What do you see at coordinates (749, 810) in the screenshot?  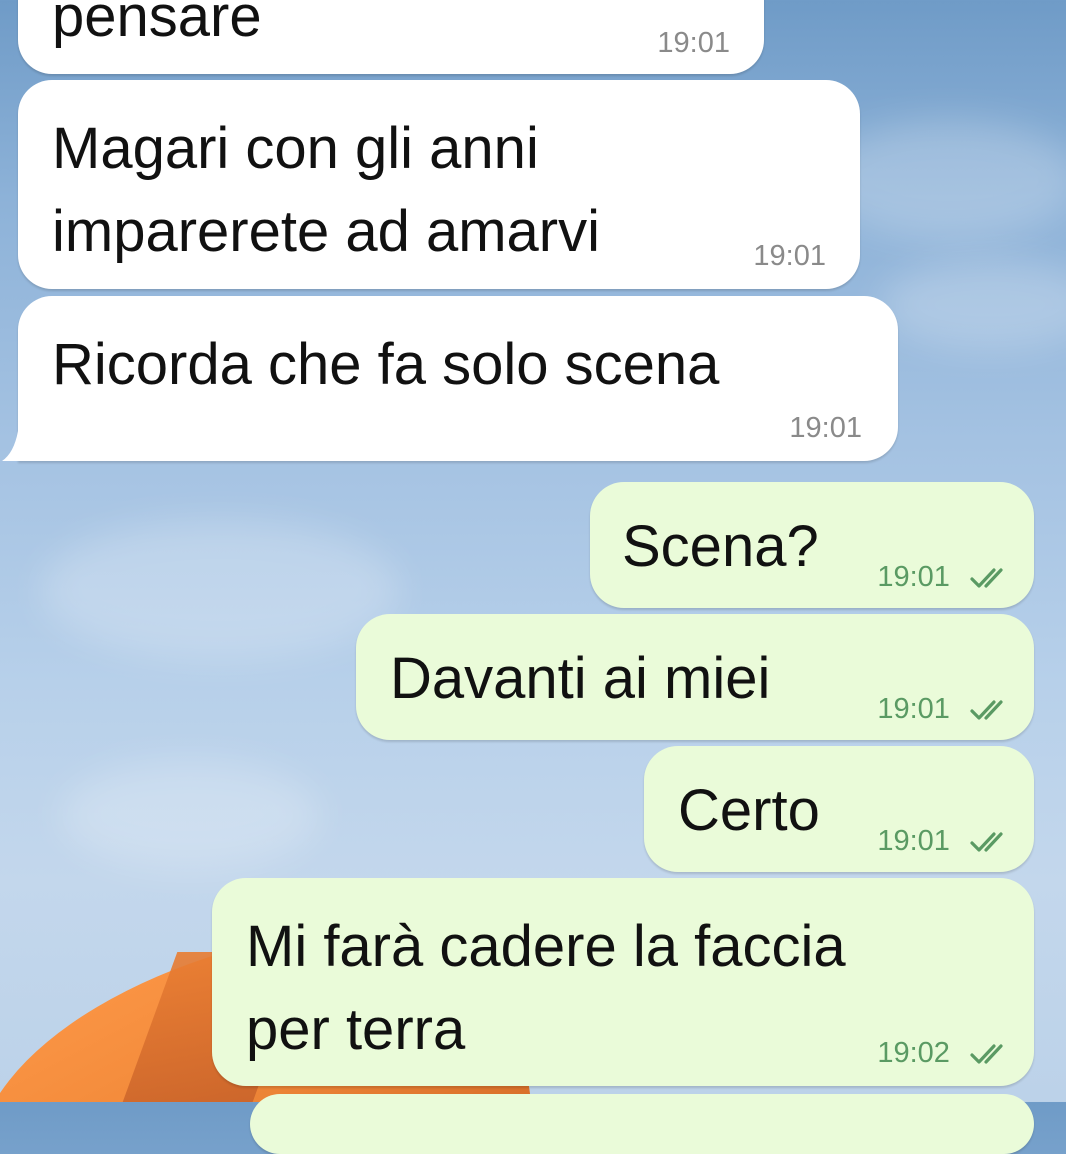 I see `message-text: Certo` at bounding box center [749, 810].